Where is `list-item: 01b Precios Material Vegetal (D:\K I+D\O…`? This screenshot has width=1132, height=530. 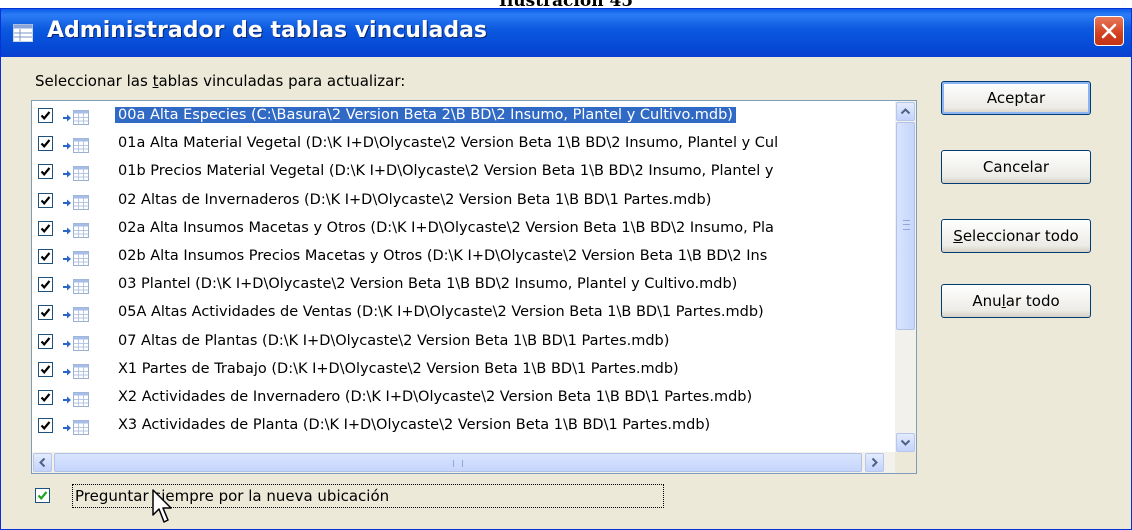 list-item: 01b Precios Material Vegetal (D:\K I+D\O… is located at coordinates (464, 173).